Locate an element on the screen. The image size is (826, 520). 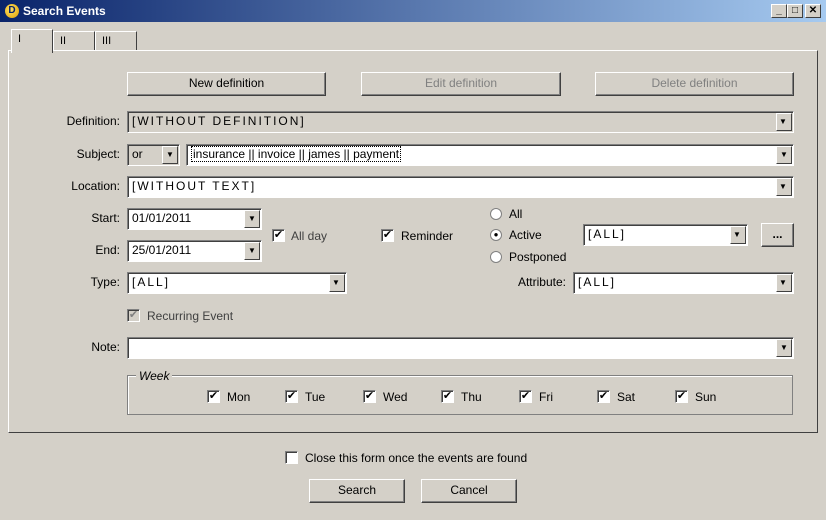
day-sat-label: Sat is located at coordinates (626, 397).